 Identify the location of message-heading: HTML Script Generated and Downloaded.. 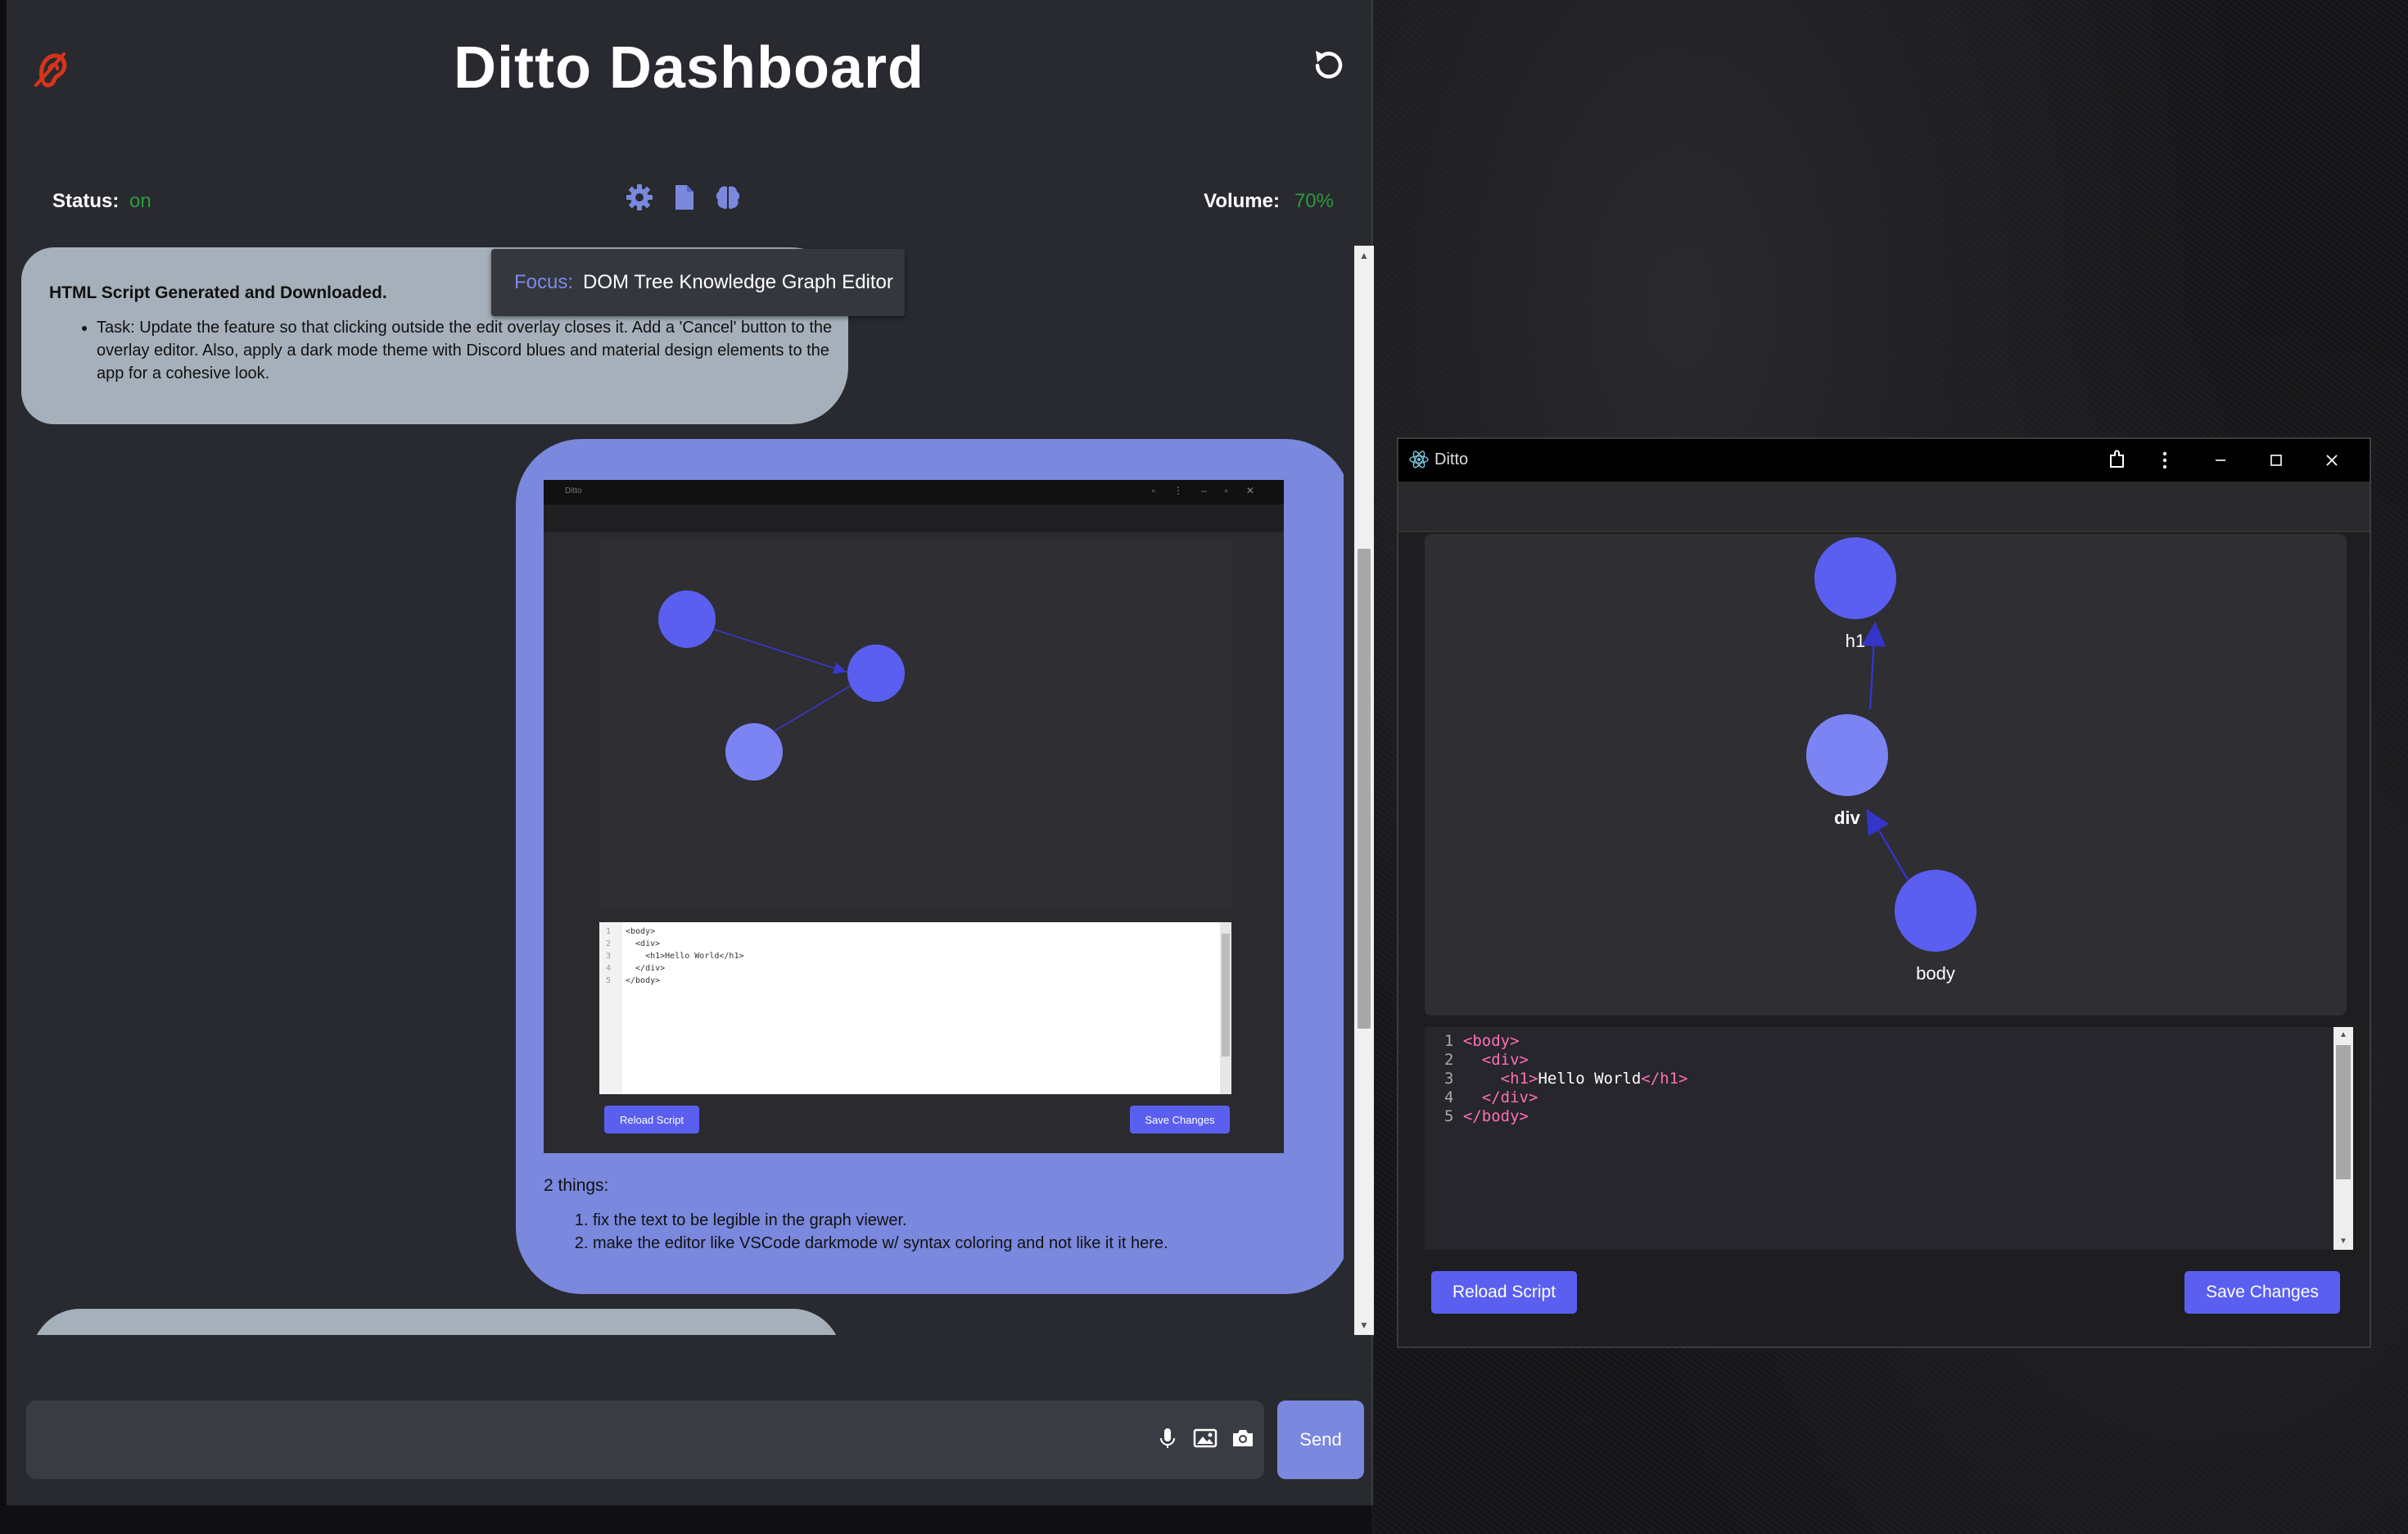
(218, 292).